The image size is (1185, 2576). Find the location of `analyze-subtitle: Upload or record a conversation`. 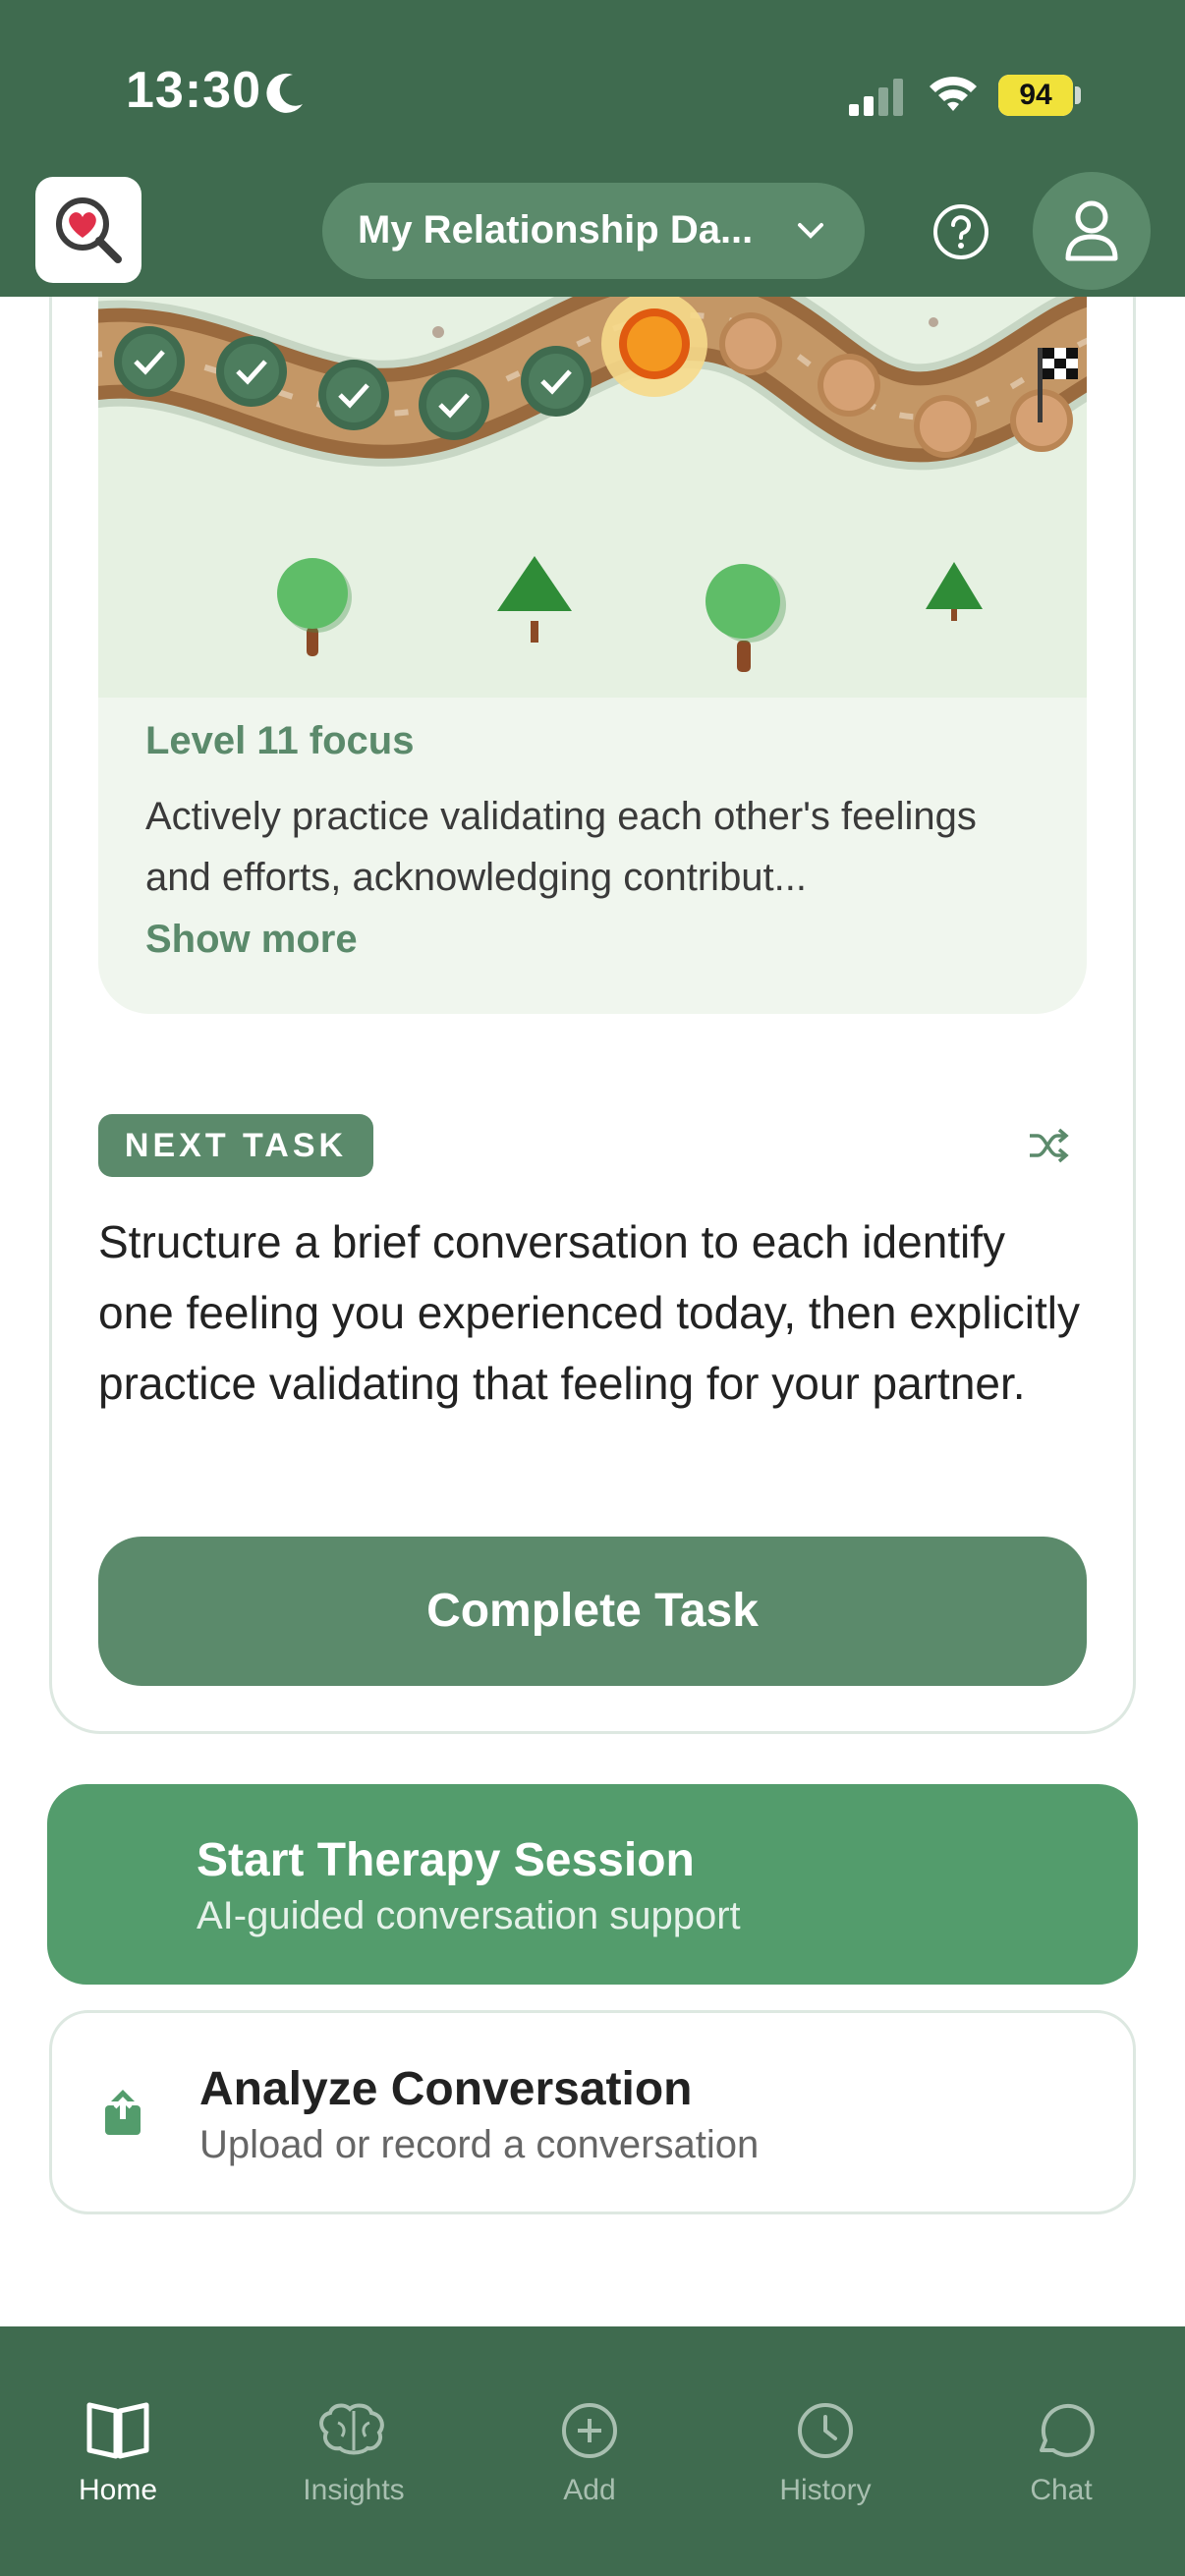

analyze-subtitle: Upload or record a conversation is located at coordinates (480, 2144).